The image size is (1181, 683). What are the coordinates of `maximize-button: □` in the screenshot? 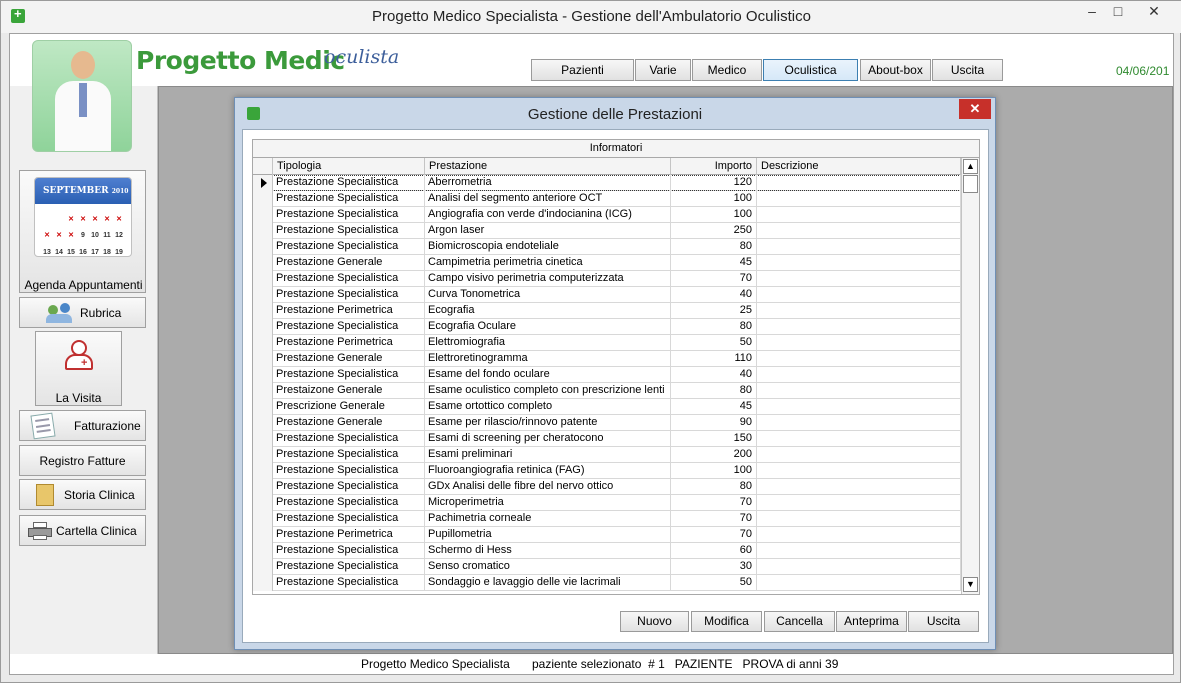 It's located at (1118, 13).